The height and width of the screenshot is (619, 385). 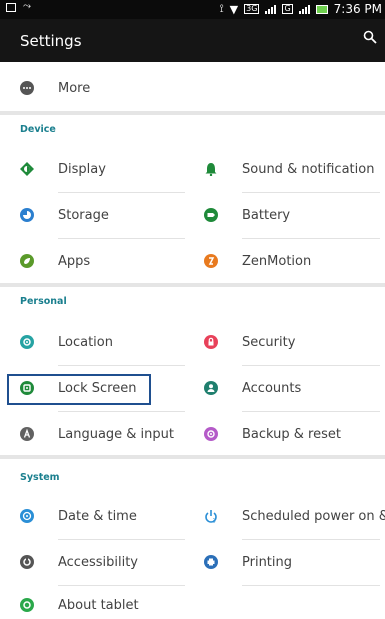 What do you see at coordinates (211, 517) in the screenshot?
I see `power-schedule-icon: 3` at bounding box center [211, 517].